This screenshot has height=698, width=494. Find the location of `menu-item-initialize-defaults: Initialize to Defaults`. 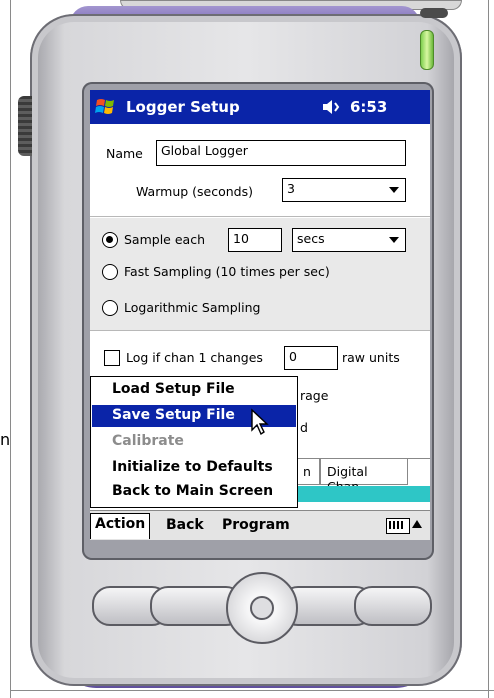

menu-item-initialize-defaults: Initialize to Defaults is located at coordinates (194, 468).